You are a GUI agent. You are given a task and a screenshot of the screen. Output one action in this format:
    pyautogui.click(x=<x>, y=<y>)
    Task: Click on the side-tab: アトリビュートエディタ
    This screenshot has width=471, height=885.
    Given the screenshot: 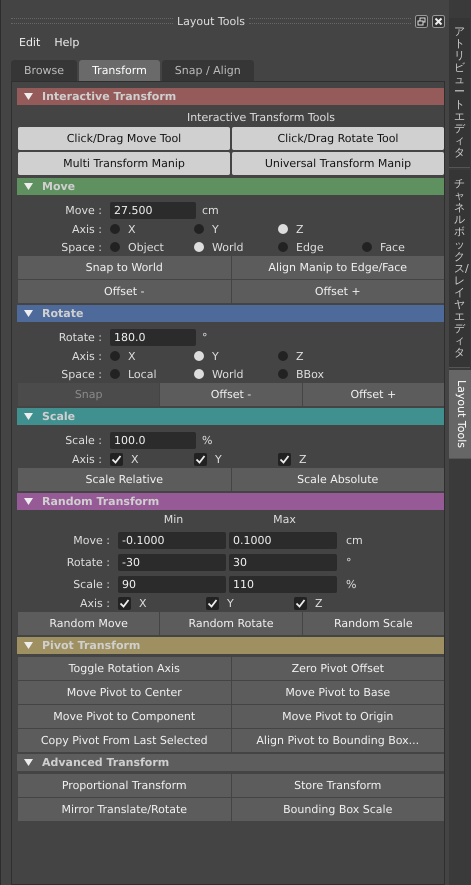 What is the action you would take?
    pyautogui.click(x=459, y=93)
    